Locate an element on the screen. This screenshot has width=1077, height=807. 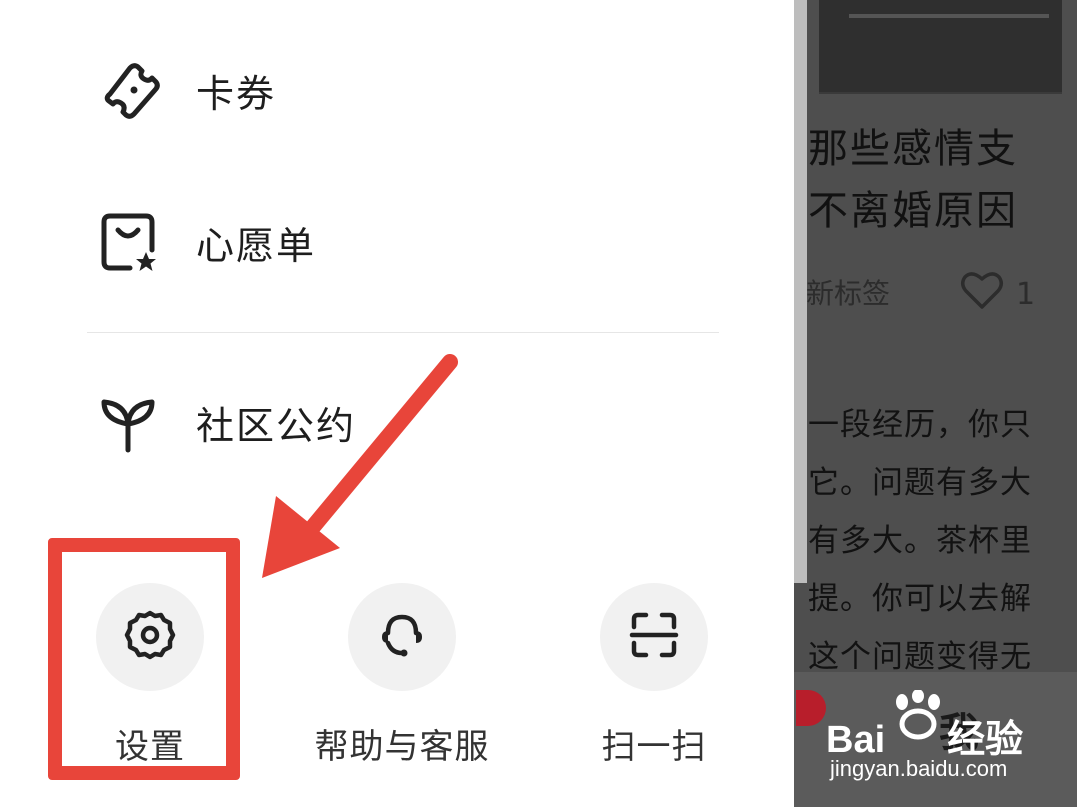
watermark-brand-suffix: 经验 is located at coordinates (985, 740).